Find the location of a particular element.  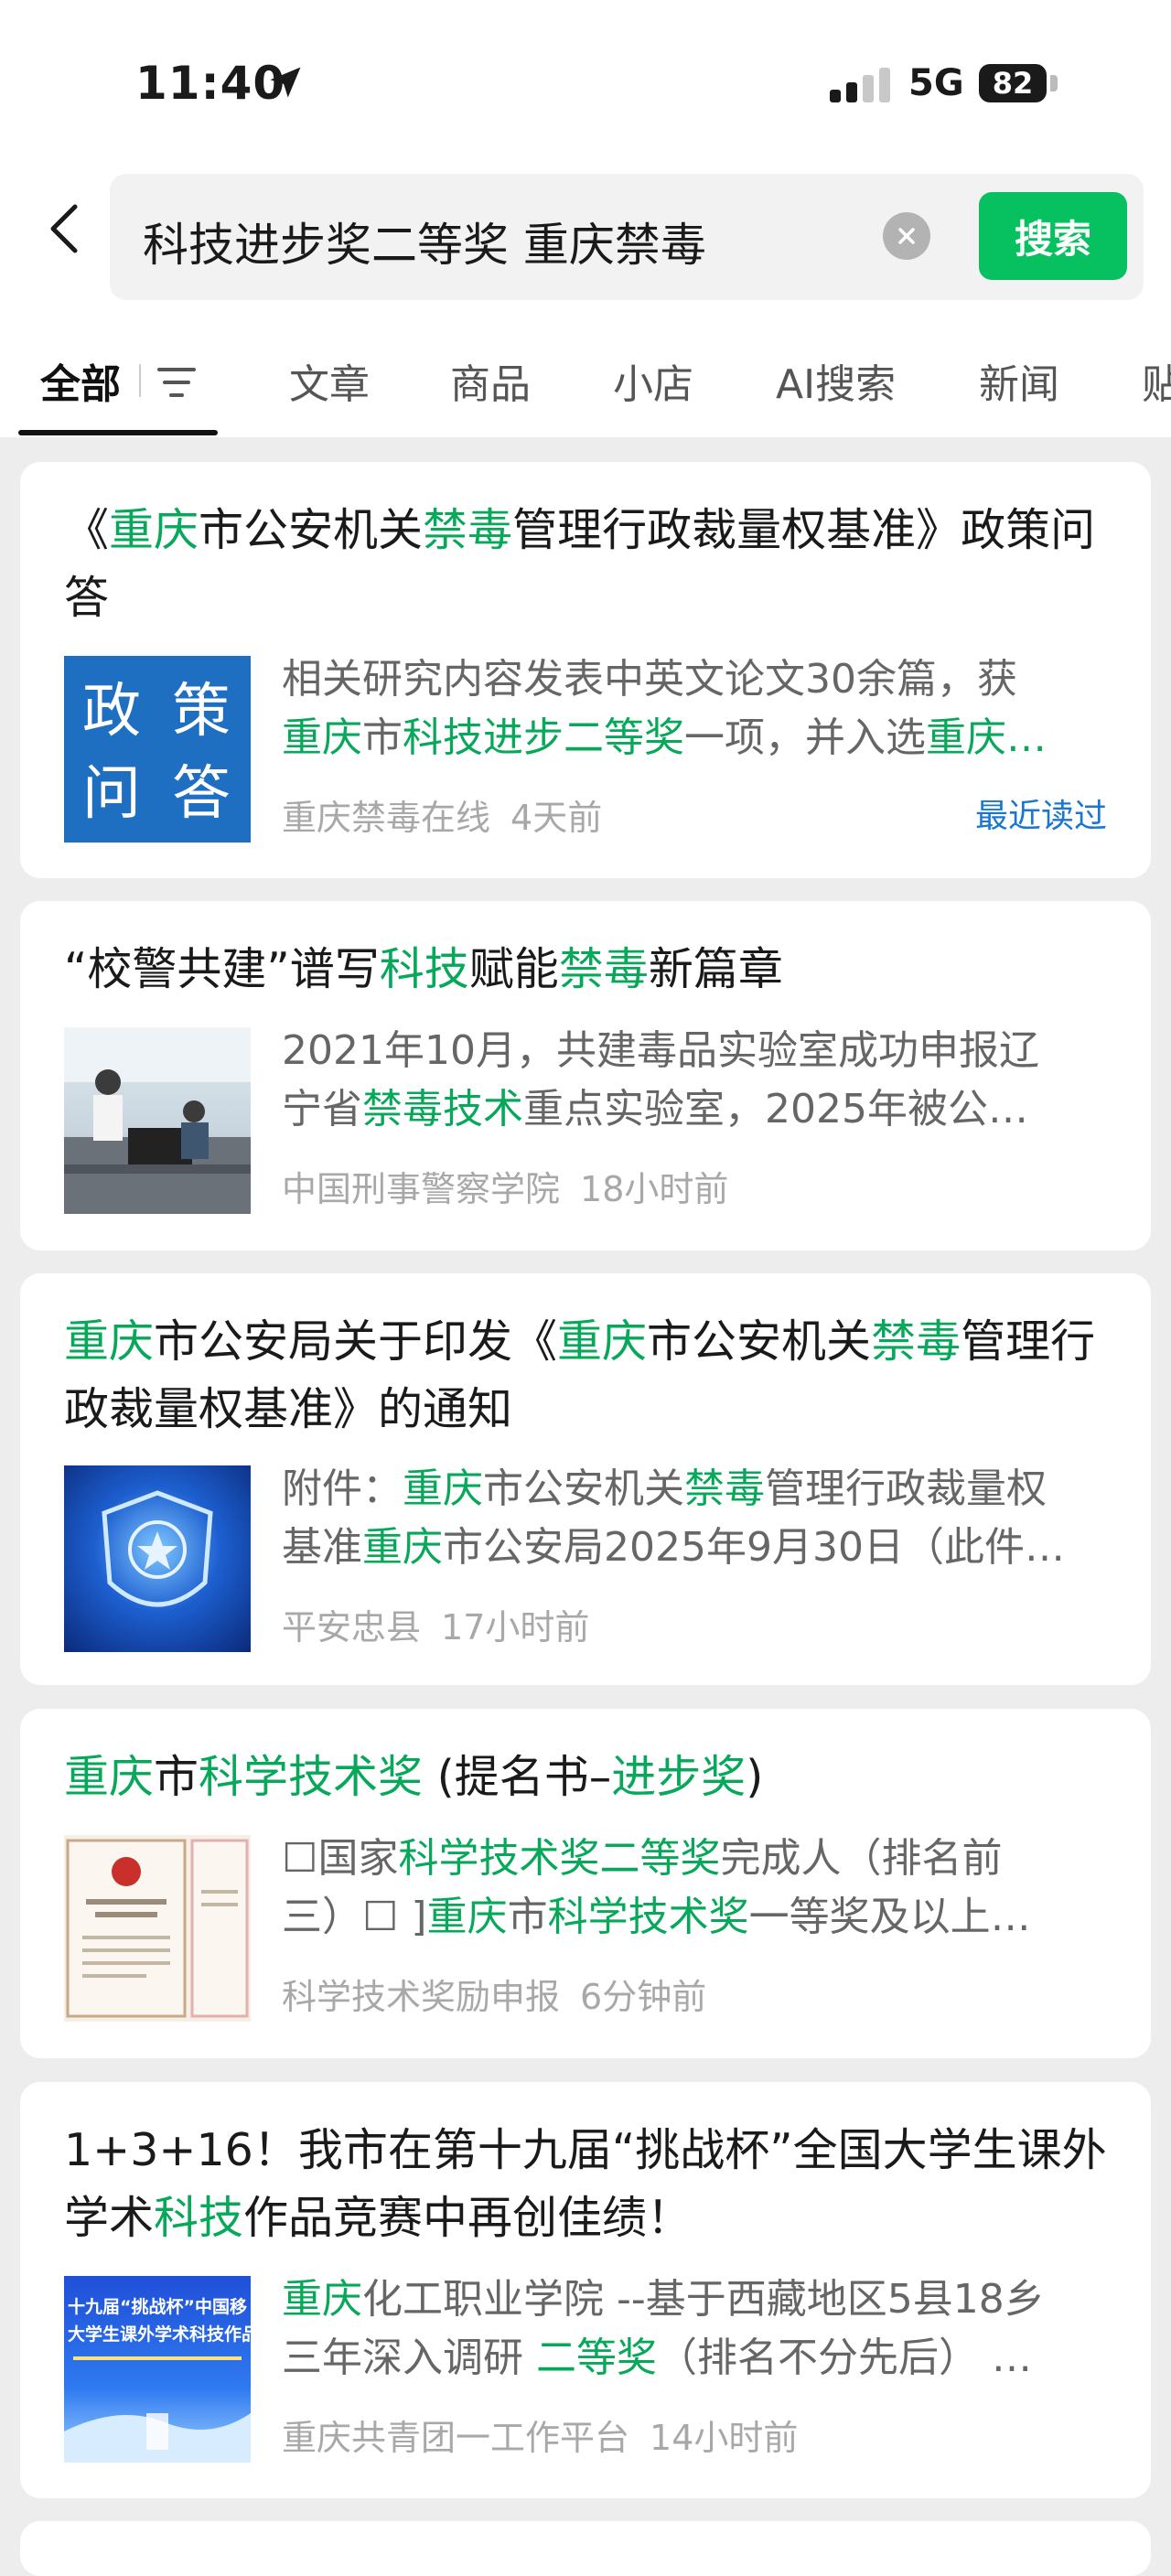

lab-photo-thumbnail is located at coordinates (157, 1120).